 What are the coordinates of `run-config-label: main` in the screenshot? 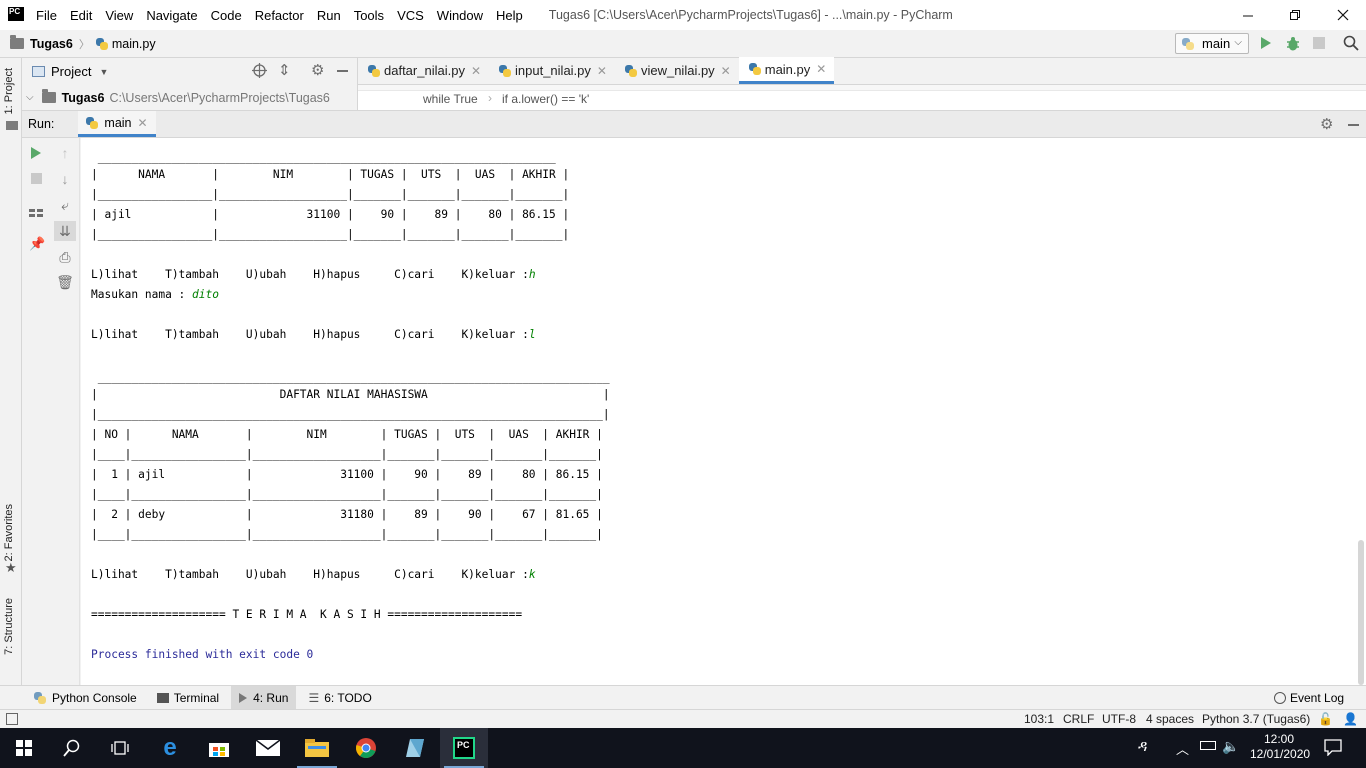 It's located at (1216, 43).